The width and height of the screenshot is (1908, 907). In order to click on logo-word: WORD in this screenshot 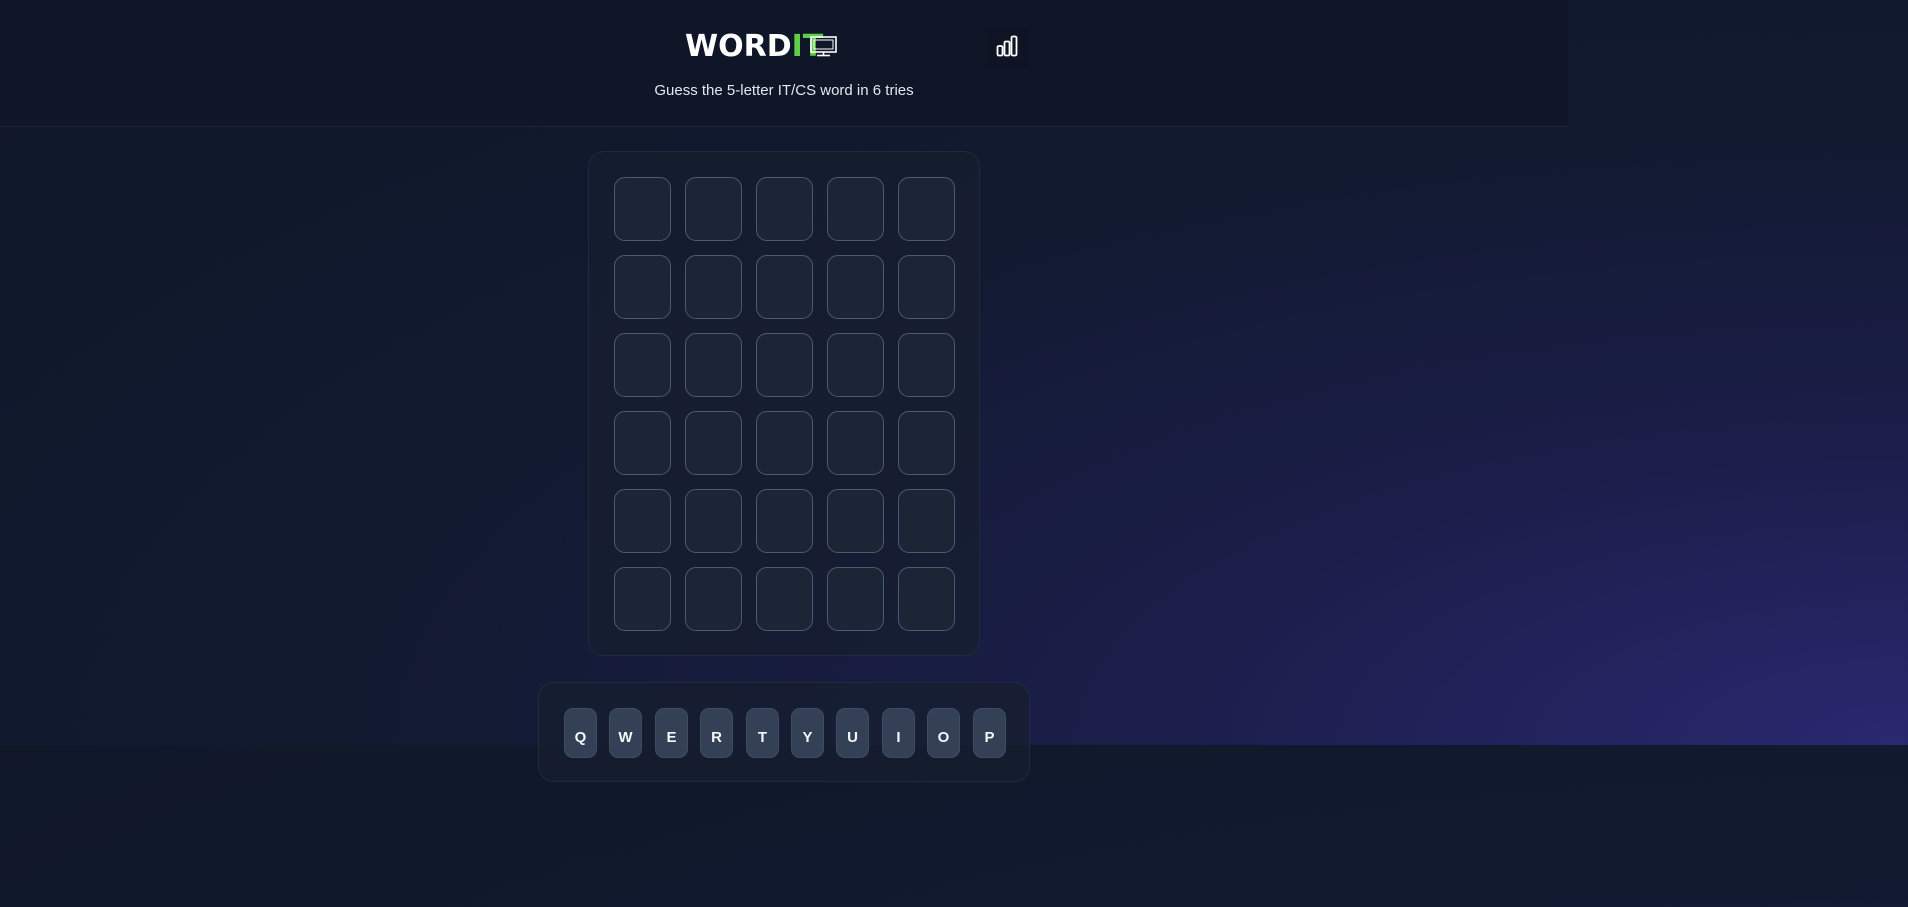, I will do `click(738, 46)`.